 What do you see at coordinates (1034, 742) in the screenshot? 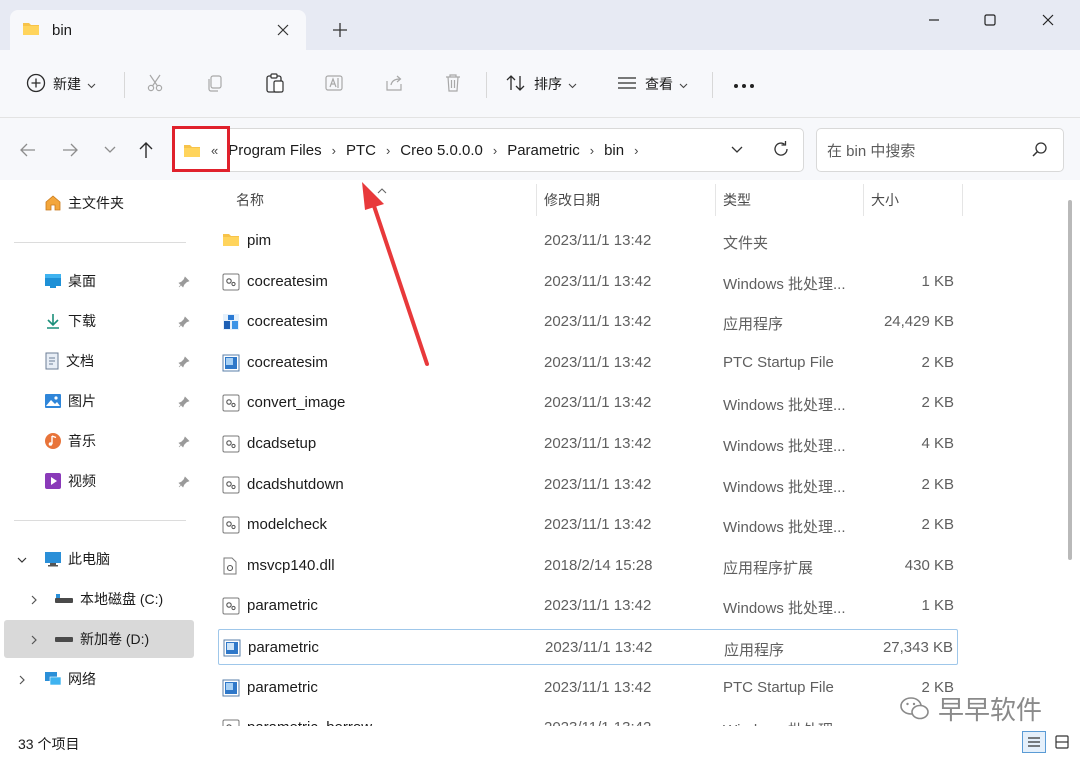
I see `details-view-icon` at bounding box center [1034, 742].